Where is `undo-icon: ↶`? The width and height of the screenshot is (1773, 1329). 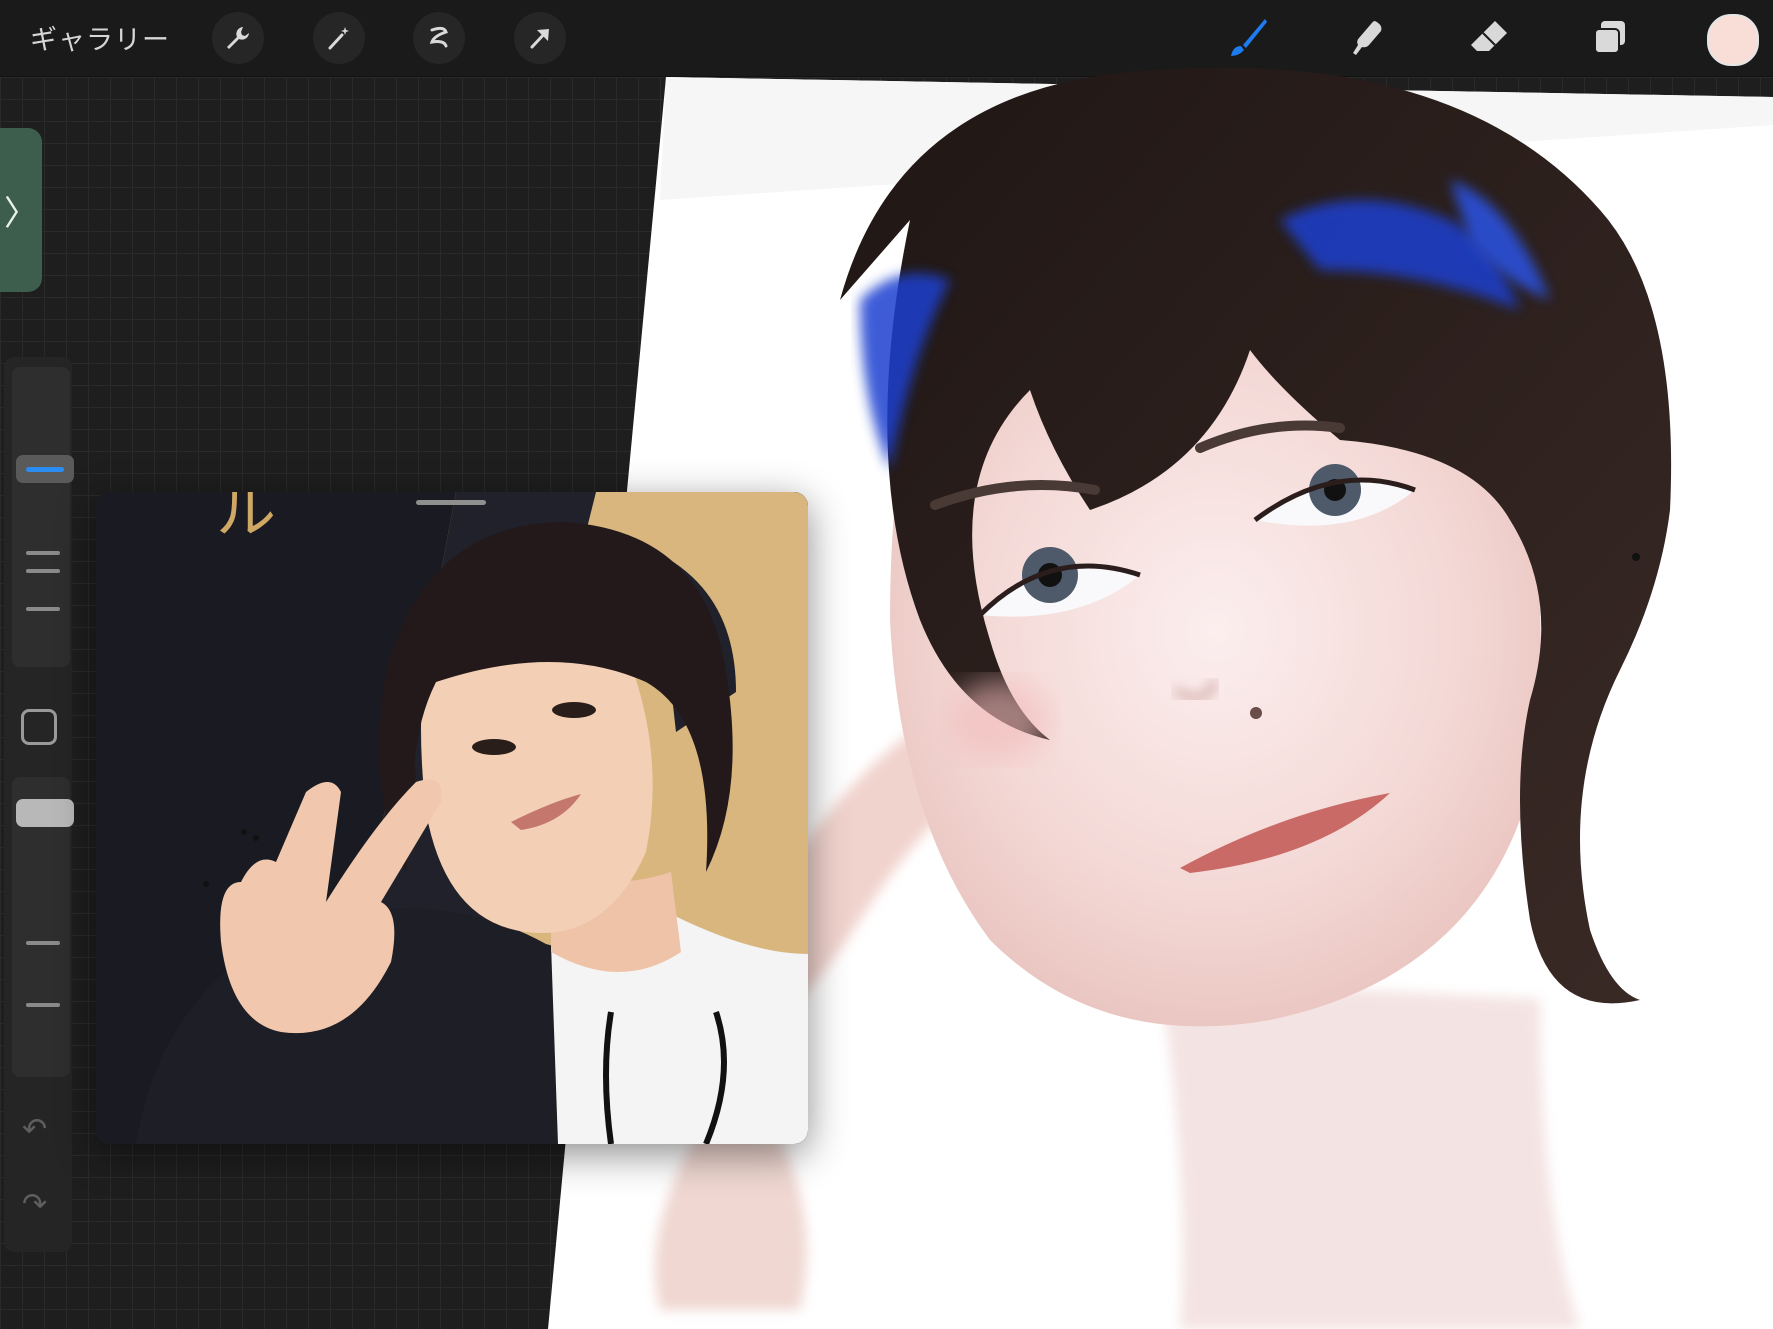 undo-icon: ↶ is located at coordinates (34, 1129).